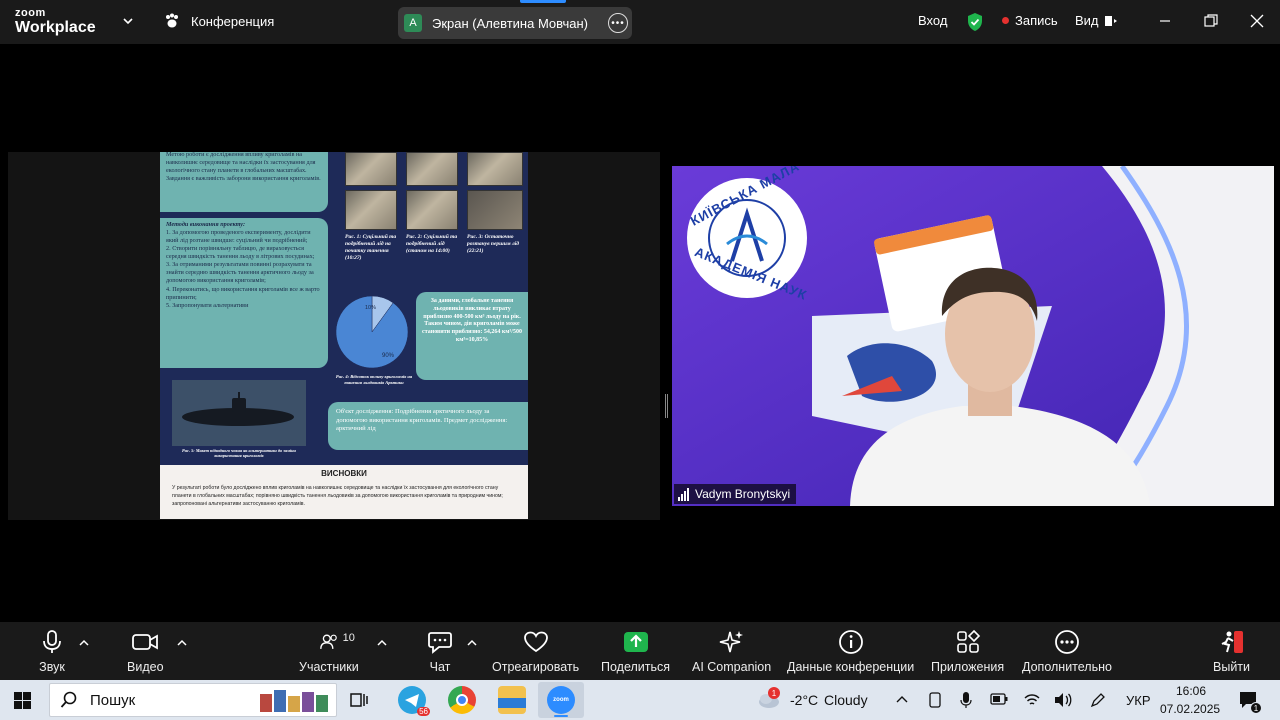 This screenshot has width=1280, height=720. I want to click on taskbar-search: Пошук, so click(193, 700).